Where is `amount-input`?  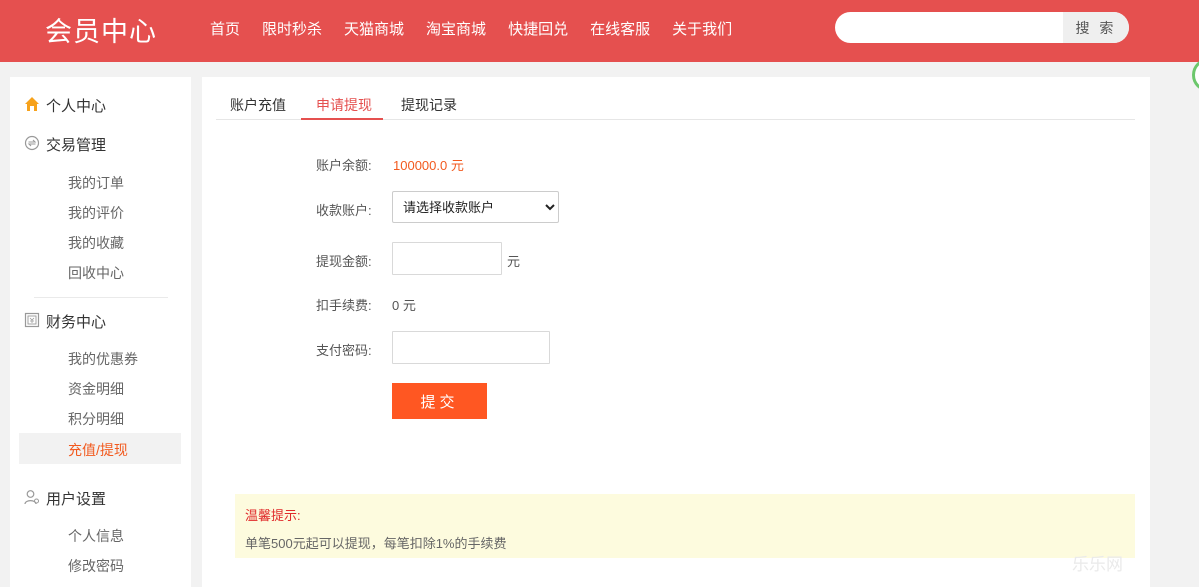
amount-input is located at coordinates (447, 258).